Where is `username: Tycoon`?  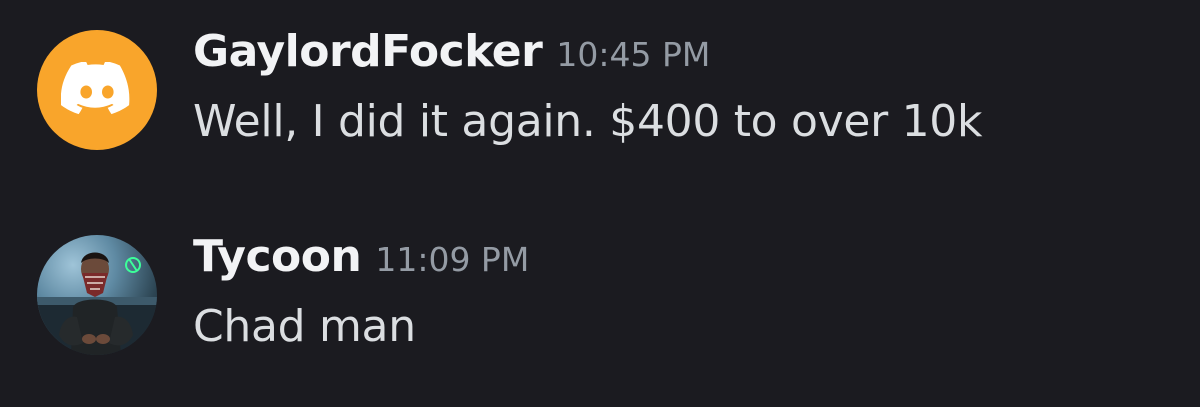
username: Tycoon is located at coordinates (277, 256).